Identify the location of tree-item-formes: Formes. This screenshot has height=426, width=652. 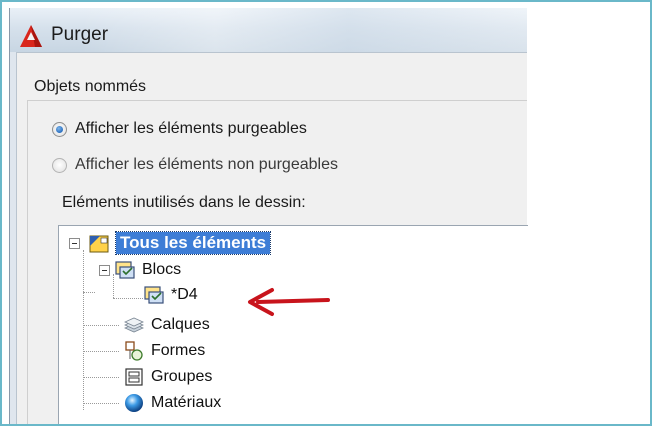
(164, 351).